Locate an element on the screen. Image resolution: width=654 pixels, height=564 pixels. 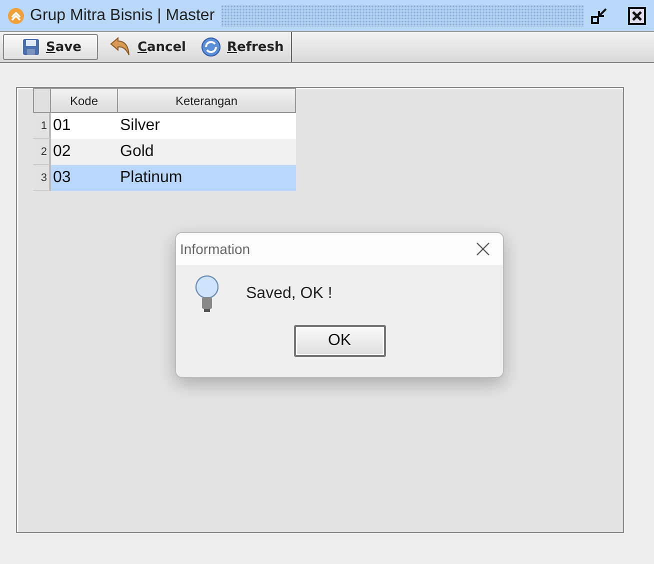
row-number: 2 is located at coordinates (42, 152).